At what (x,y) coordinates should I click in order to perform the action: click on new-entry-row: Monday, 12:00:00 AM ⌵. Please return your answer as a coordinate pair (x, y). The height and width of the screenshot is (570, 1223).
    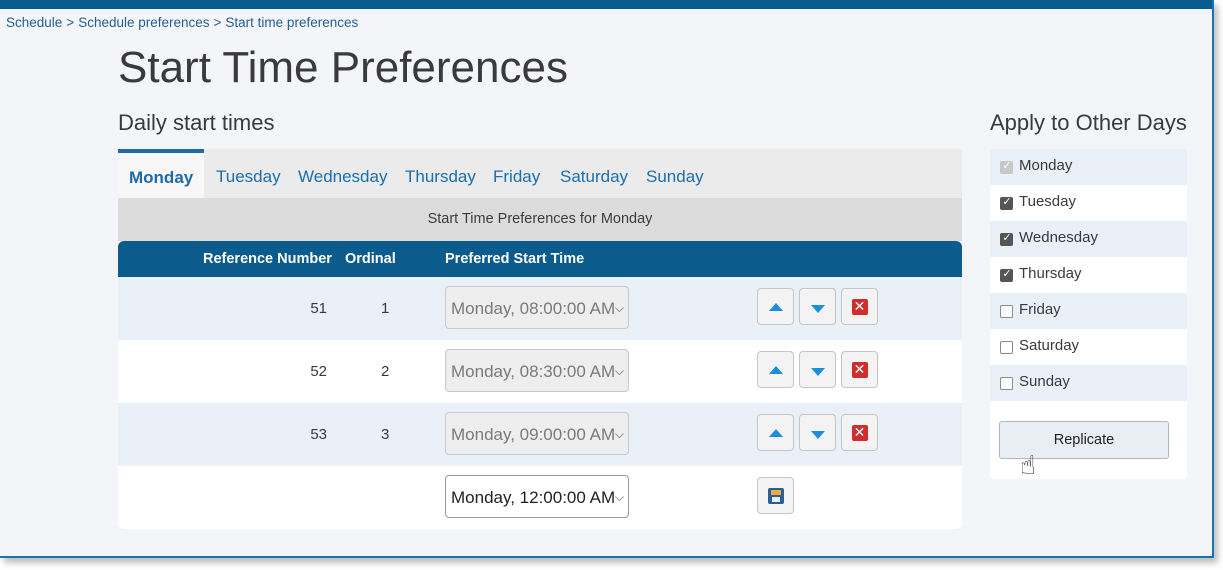
    Looking at the image, I should click on (540, 497).